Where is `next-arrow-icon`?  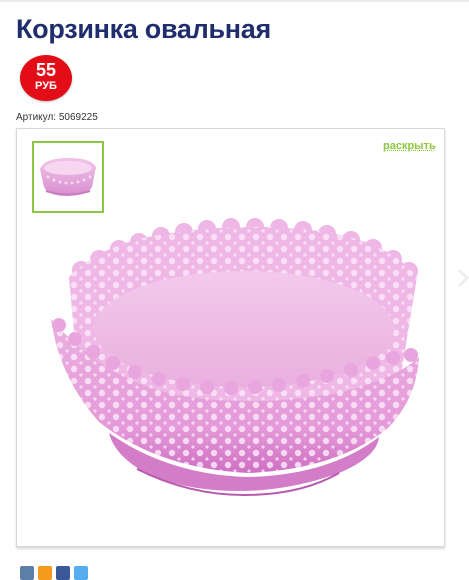 next-arrow-icon is located at coordinates (463, 278).